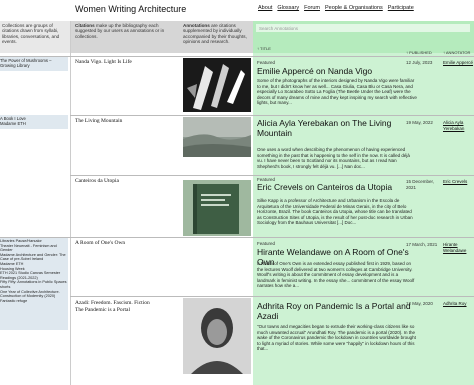 The height and width of the screenshot is (385, 474). What do you see at coordinates (458, 182) in the screenshot?
I see `annotator-link: Eric Crevels` at bounding box center [458, 182].